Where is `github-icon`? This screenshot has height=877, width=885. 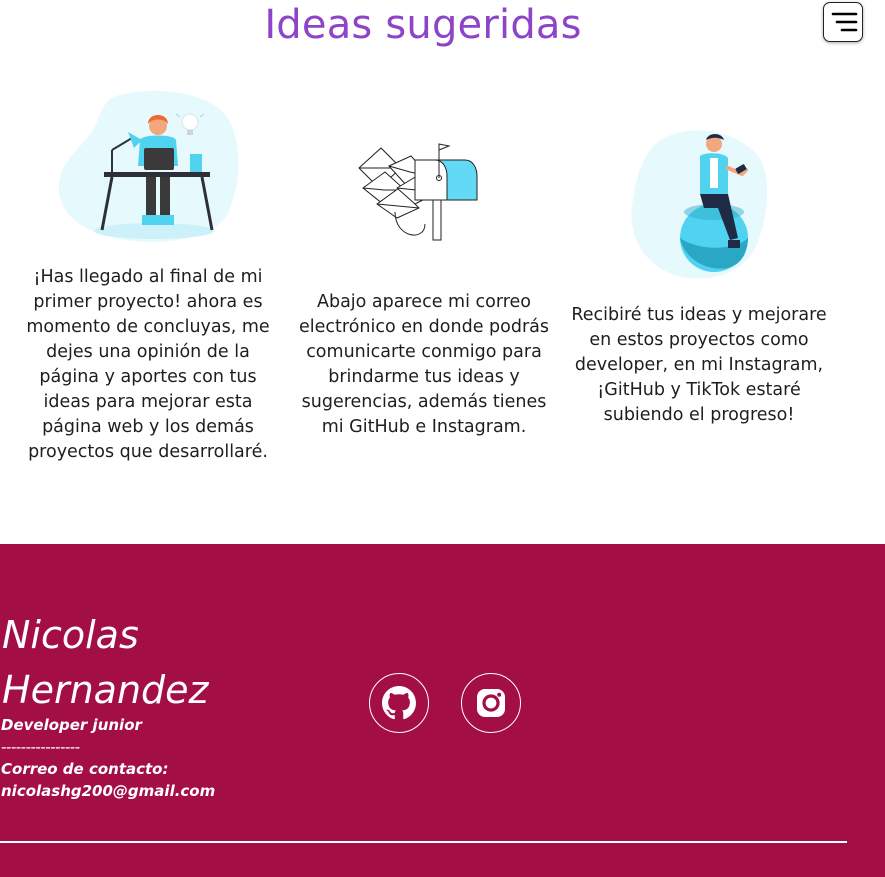
github-icon is located at coordinates (399, 703).